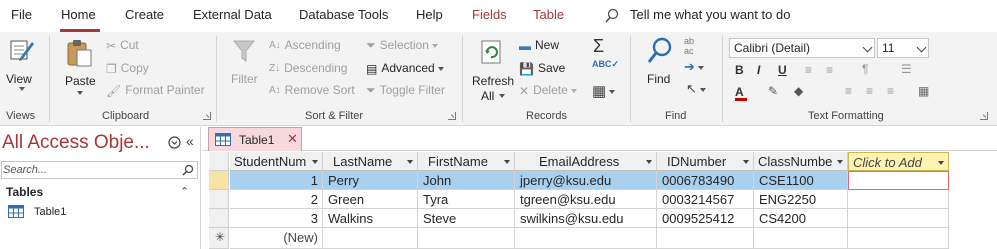 Image resolution: width=997 pixels, height=249 pixels. What do you see at coordinates (848, 91) in the screenshot?
I see `align-left-2-icon: ≡` at bounding box center [848, 91].